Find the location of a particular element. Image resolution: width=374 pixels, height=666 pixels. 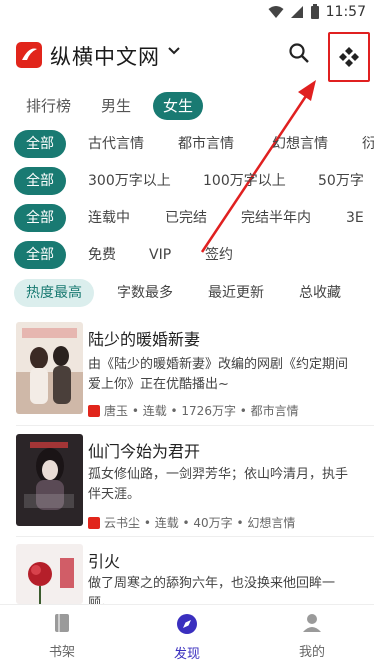

wordcount-chip: 50万字 is located at coordinates (341, 181).